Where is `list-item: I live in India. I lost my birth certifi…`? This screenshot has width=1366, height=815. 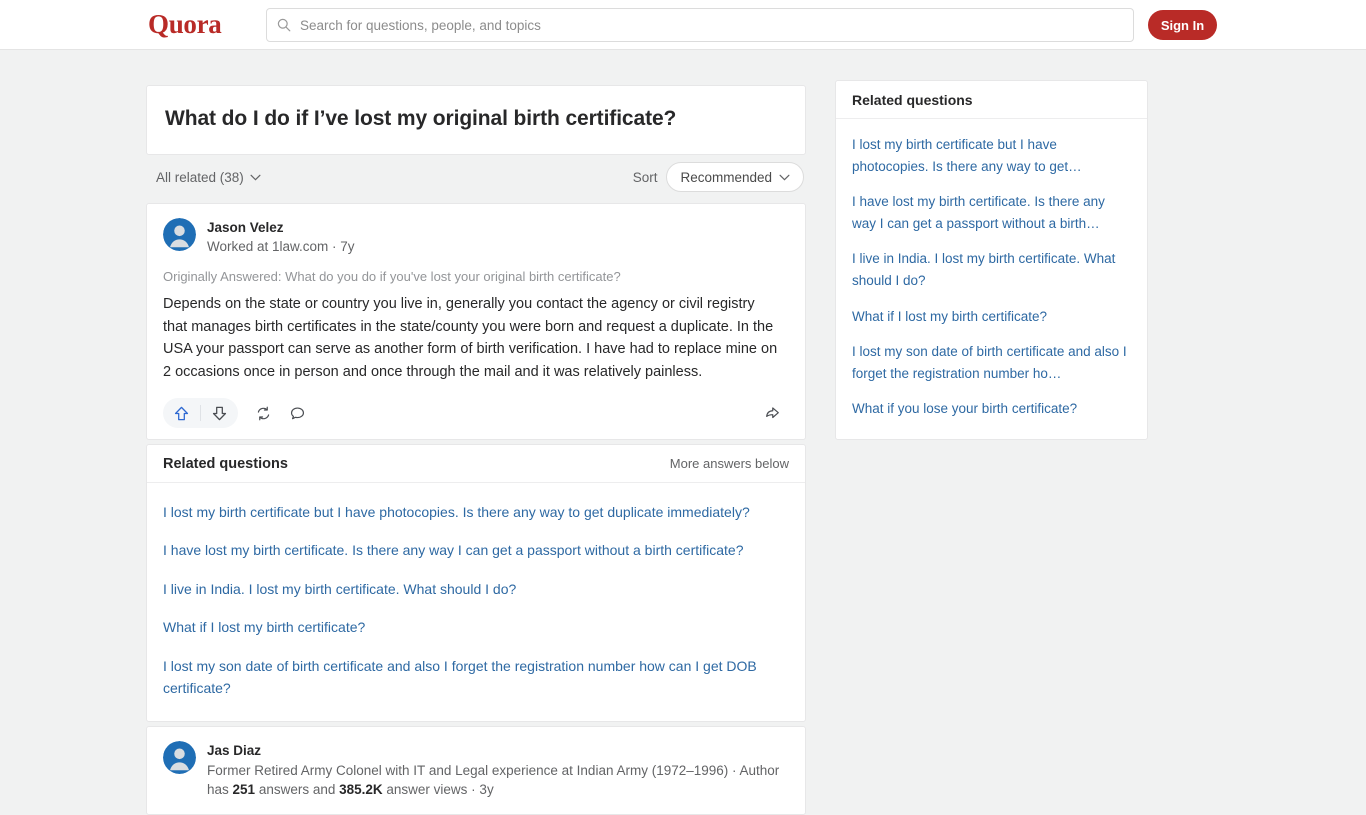
list-item: I live in India. I lost my birth certifi… is located at coordinates (475, 589).